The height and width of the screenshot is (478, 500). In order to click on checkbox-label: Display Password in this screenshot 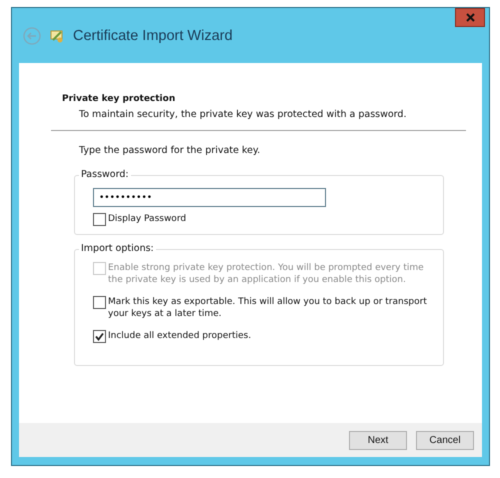, I will do `click(148, 219)`.